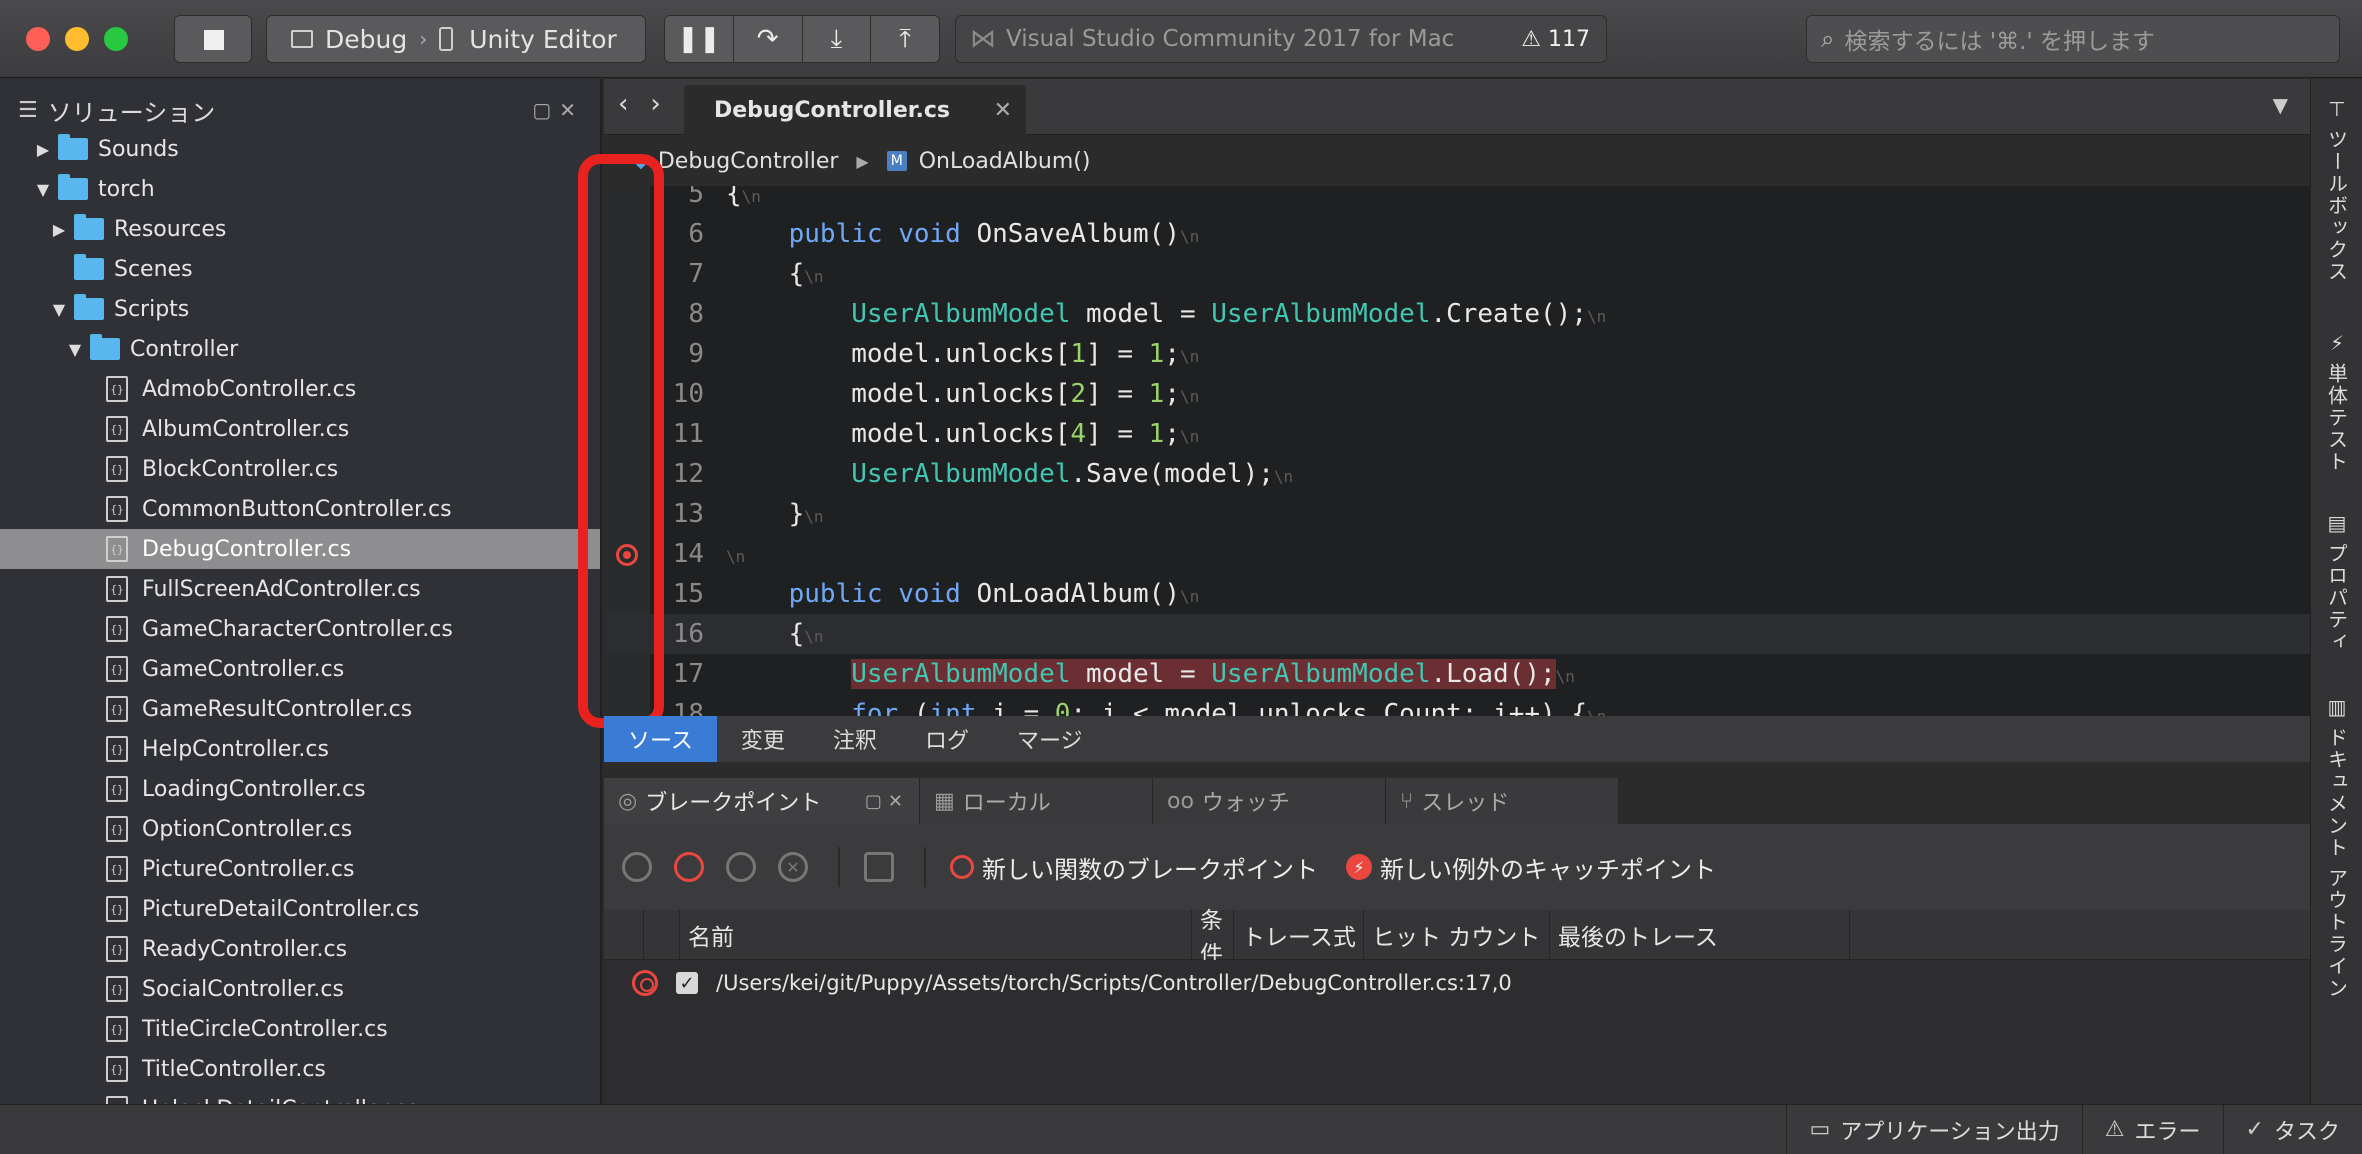  I want to click on tab-breakpoints: ◎ ブレークポイント ▢✕, so click(762, 801).